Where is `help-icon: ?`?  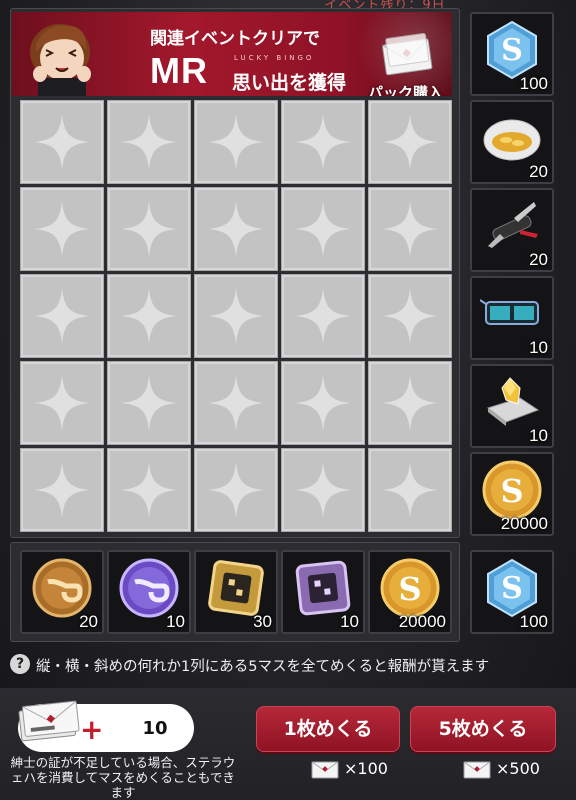
help-icon: ? is located at coordinates (20, 664).